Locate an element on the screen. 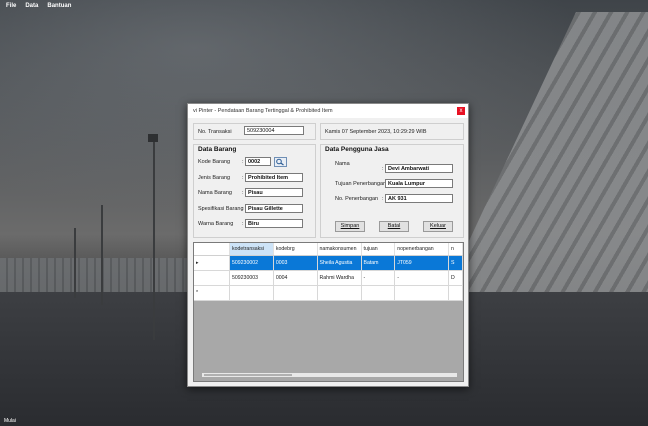 Image resolution: width=648 pixels, height=426 pixels. column-header: kodebrg is located at coordinates (295, 249).